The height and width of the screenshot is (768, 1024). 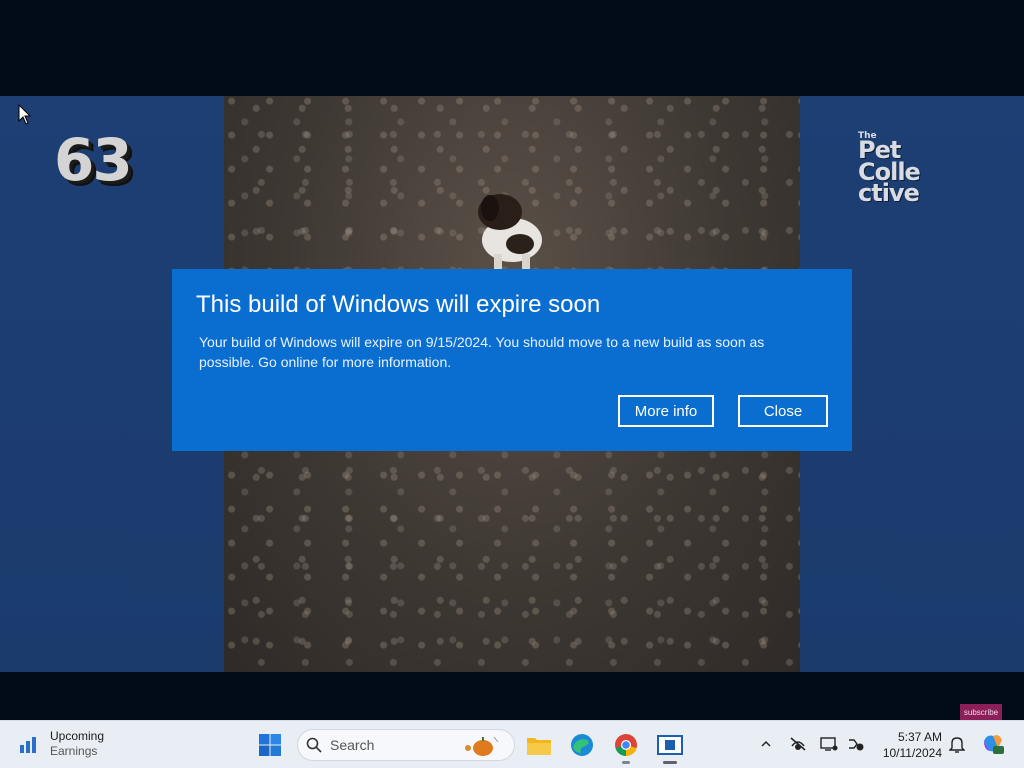 I want to click on clock: 5:37 AM 10/11/2024, so click(x=909, y=745).